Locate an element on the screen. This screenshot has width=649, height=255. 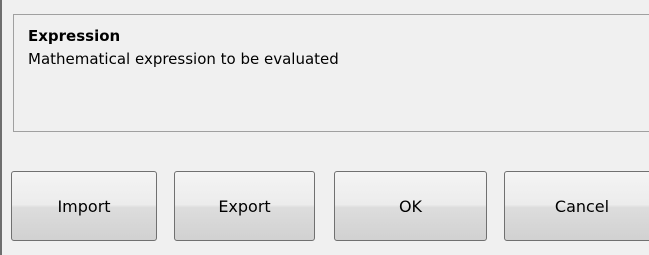
export-button: Export is located at coordinates (244, 206).